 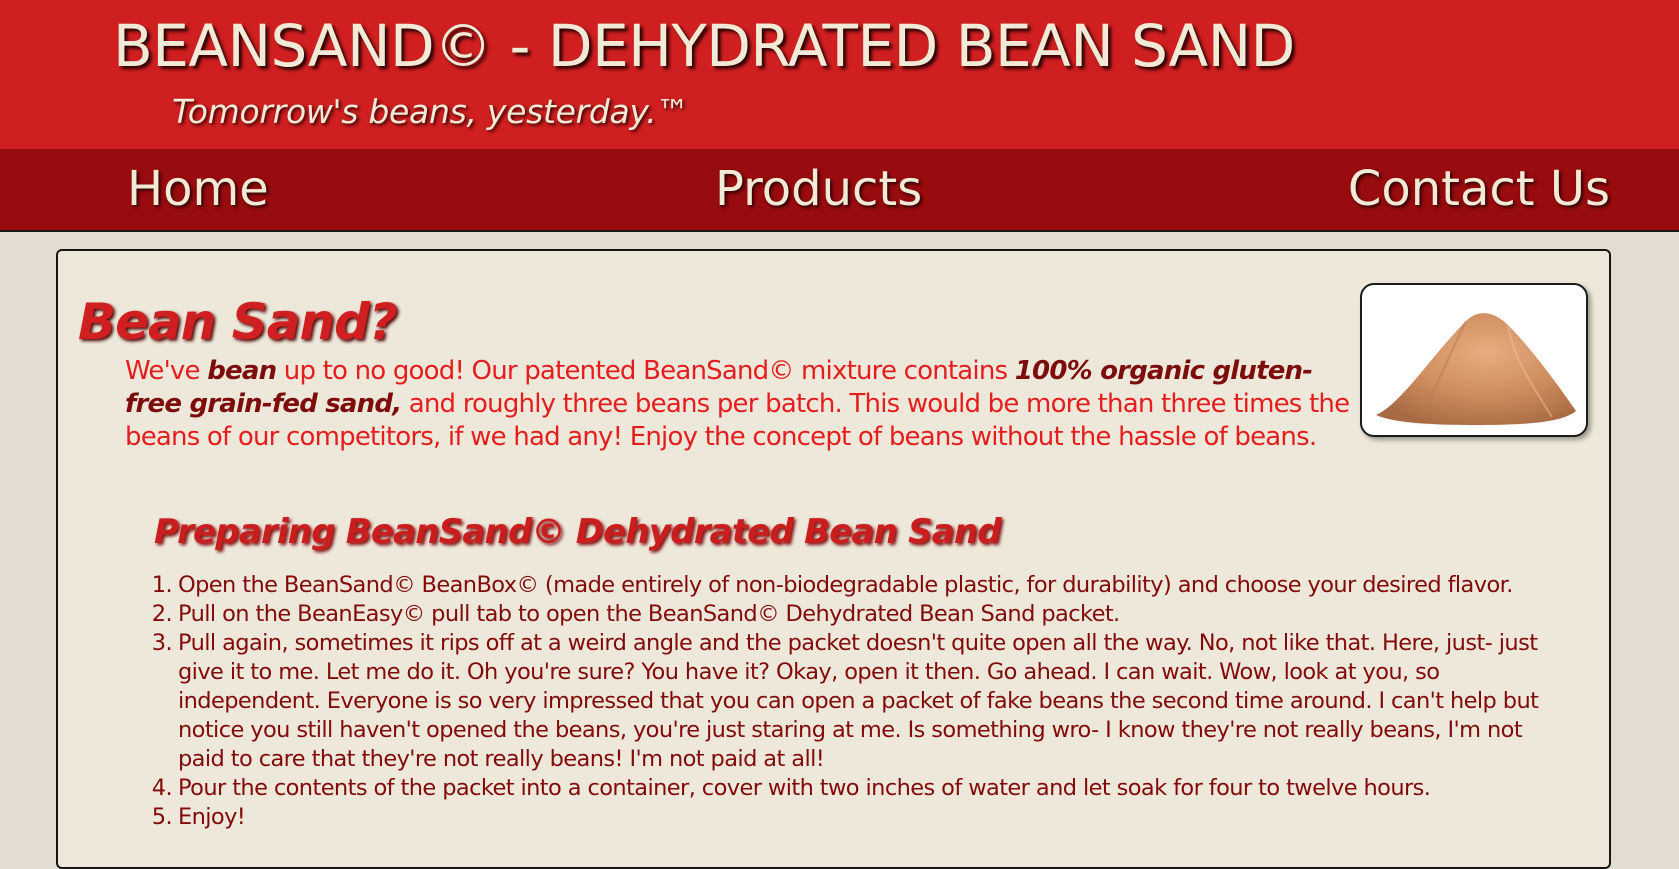 What do you see at coordinates (430, 111) in the screenshot?
I see `site-tagline: Tomorrow's beans, yesterday.™` at bounding box center [430, 111].